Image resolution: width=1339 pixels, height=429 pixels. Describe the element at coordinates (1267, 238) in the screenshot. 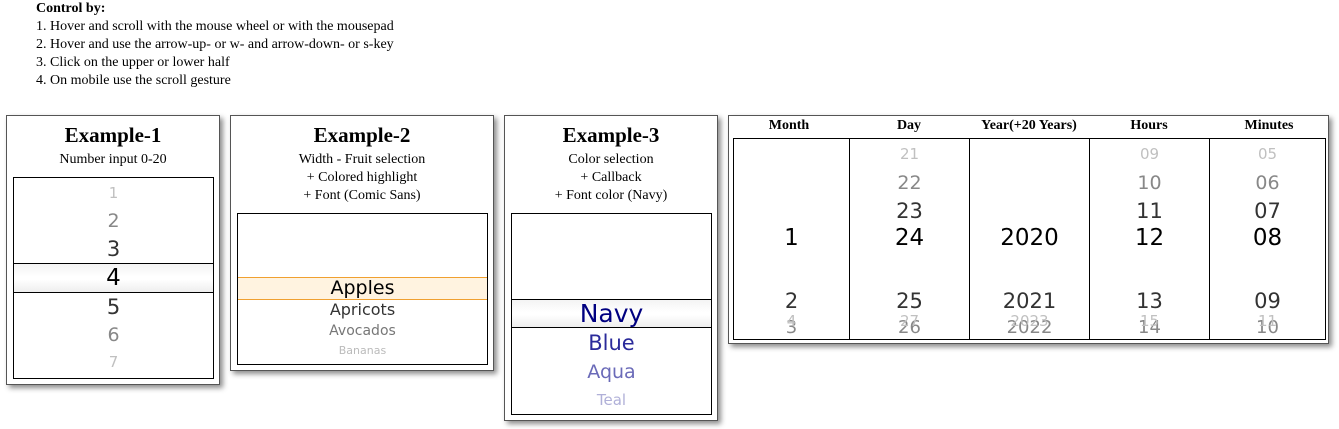

I see `minutes-selected: 08` at that location.